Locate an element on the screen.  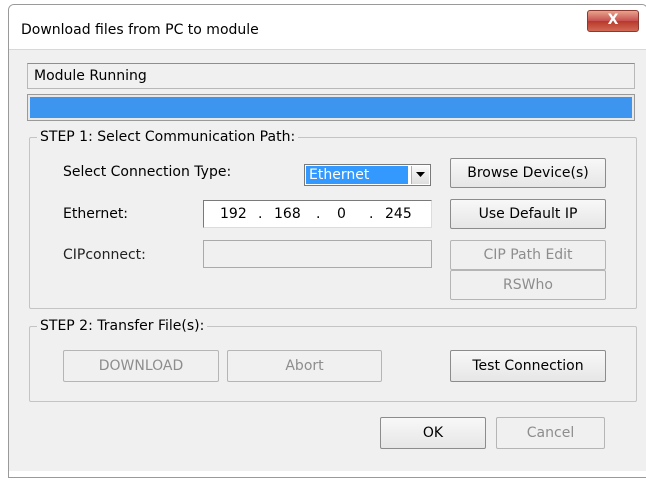
ip-octet-2: 168 is located at coordinates (287, 214).